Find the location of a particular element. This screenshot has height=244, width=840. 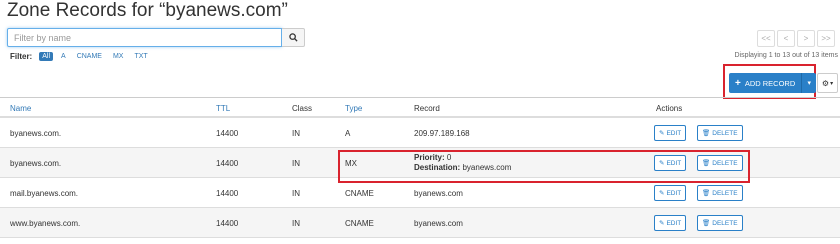

search-icon is located at coordinates (293, 37).